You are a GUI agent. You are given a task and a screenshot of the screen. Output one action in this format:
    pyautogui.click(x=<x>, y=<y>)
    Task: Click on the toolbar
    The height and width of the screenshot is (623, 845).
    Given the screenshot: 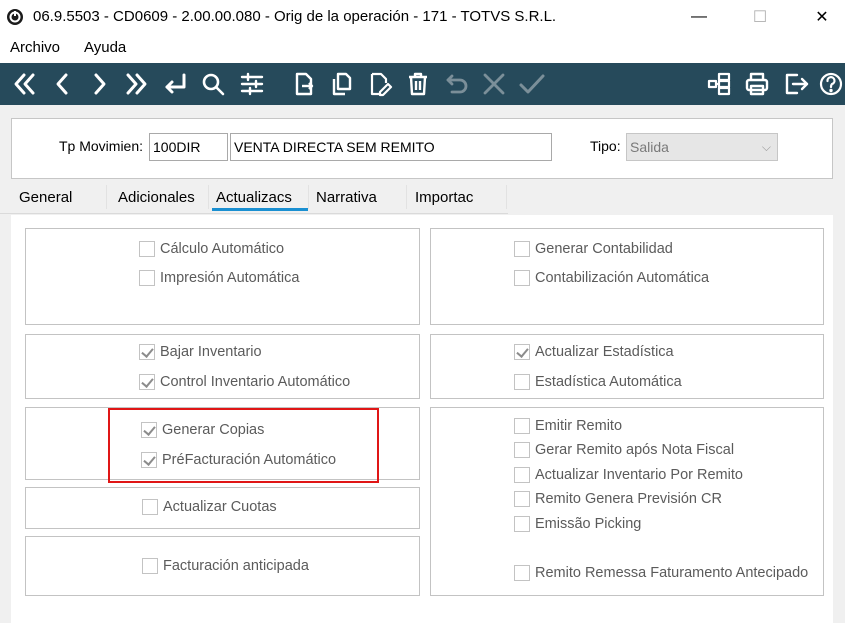 What is the action you would take?
    pyautogui.click(x=422, y=84)
    